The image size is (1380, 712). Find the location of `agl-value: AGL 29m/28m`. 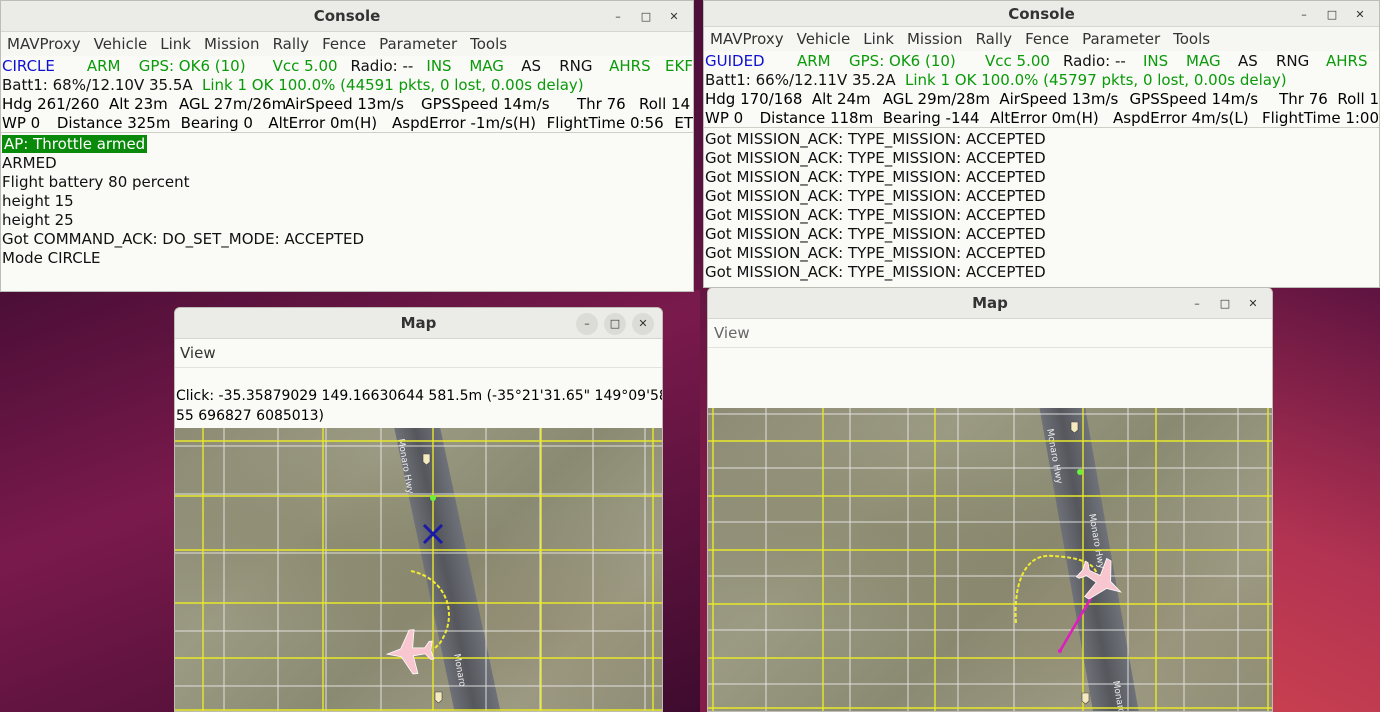

agl-value: AGL 29m/28m is located at coordinates (936, 98).